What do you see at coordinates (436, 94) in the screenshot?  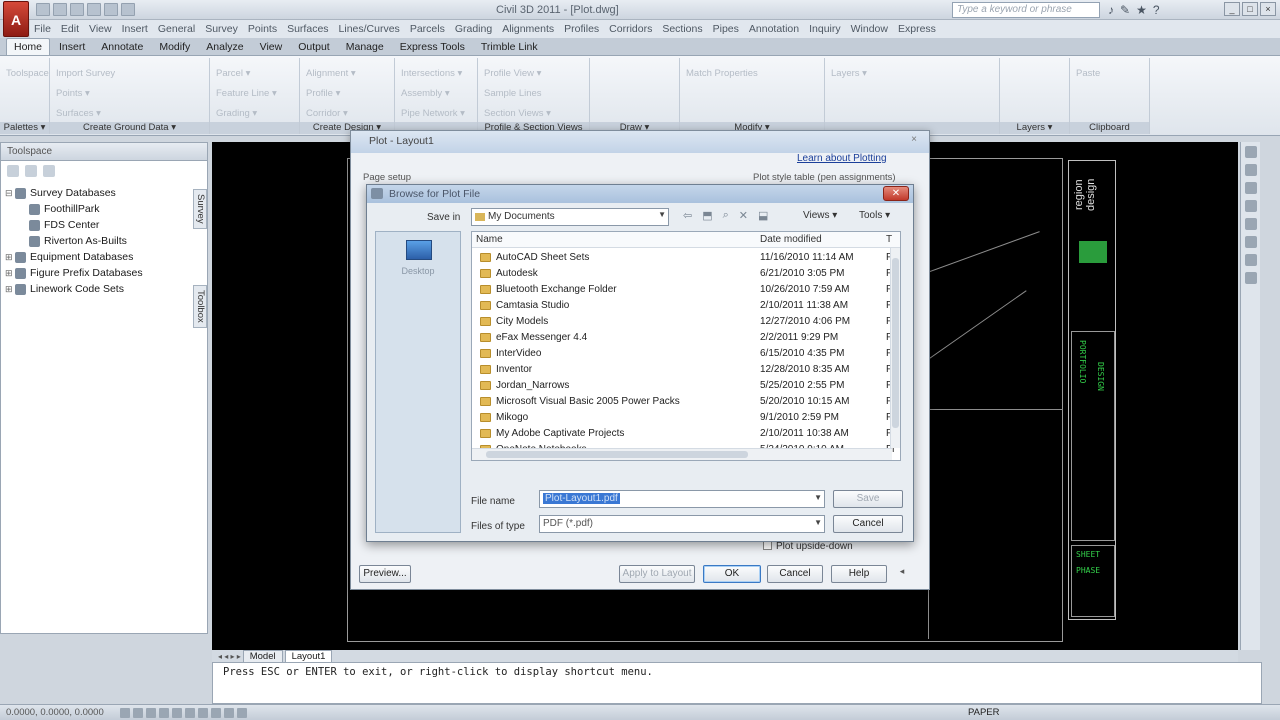 I see `ribbon-command: Assembly ▾` at bounding box center [436, 94].